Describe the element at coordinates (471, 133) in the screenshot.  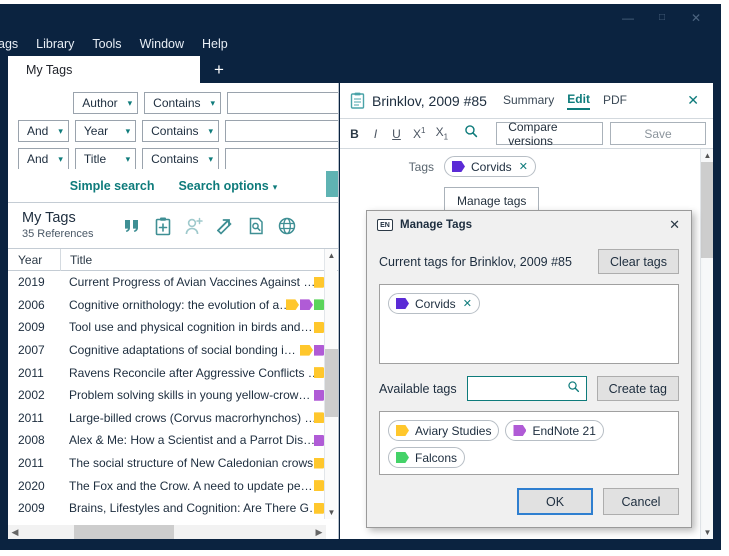
I see `search-icon` at that location.